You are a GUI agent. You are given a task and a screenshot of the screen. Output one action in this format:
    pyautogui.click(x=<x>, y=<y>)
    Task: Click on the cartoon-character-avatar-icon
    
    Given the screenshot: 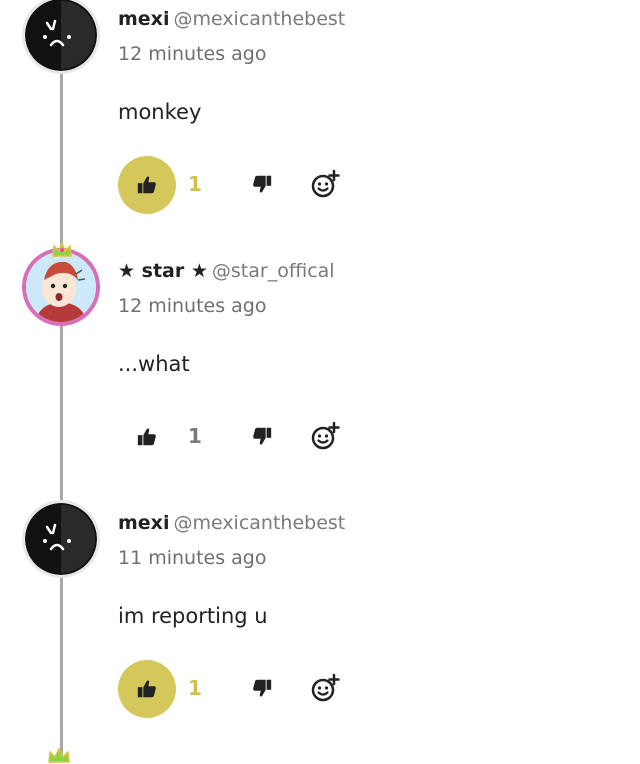 What is the action you would take?
    pyautogui.click(x=61, y=287)
    